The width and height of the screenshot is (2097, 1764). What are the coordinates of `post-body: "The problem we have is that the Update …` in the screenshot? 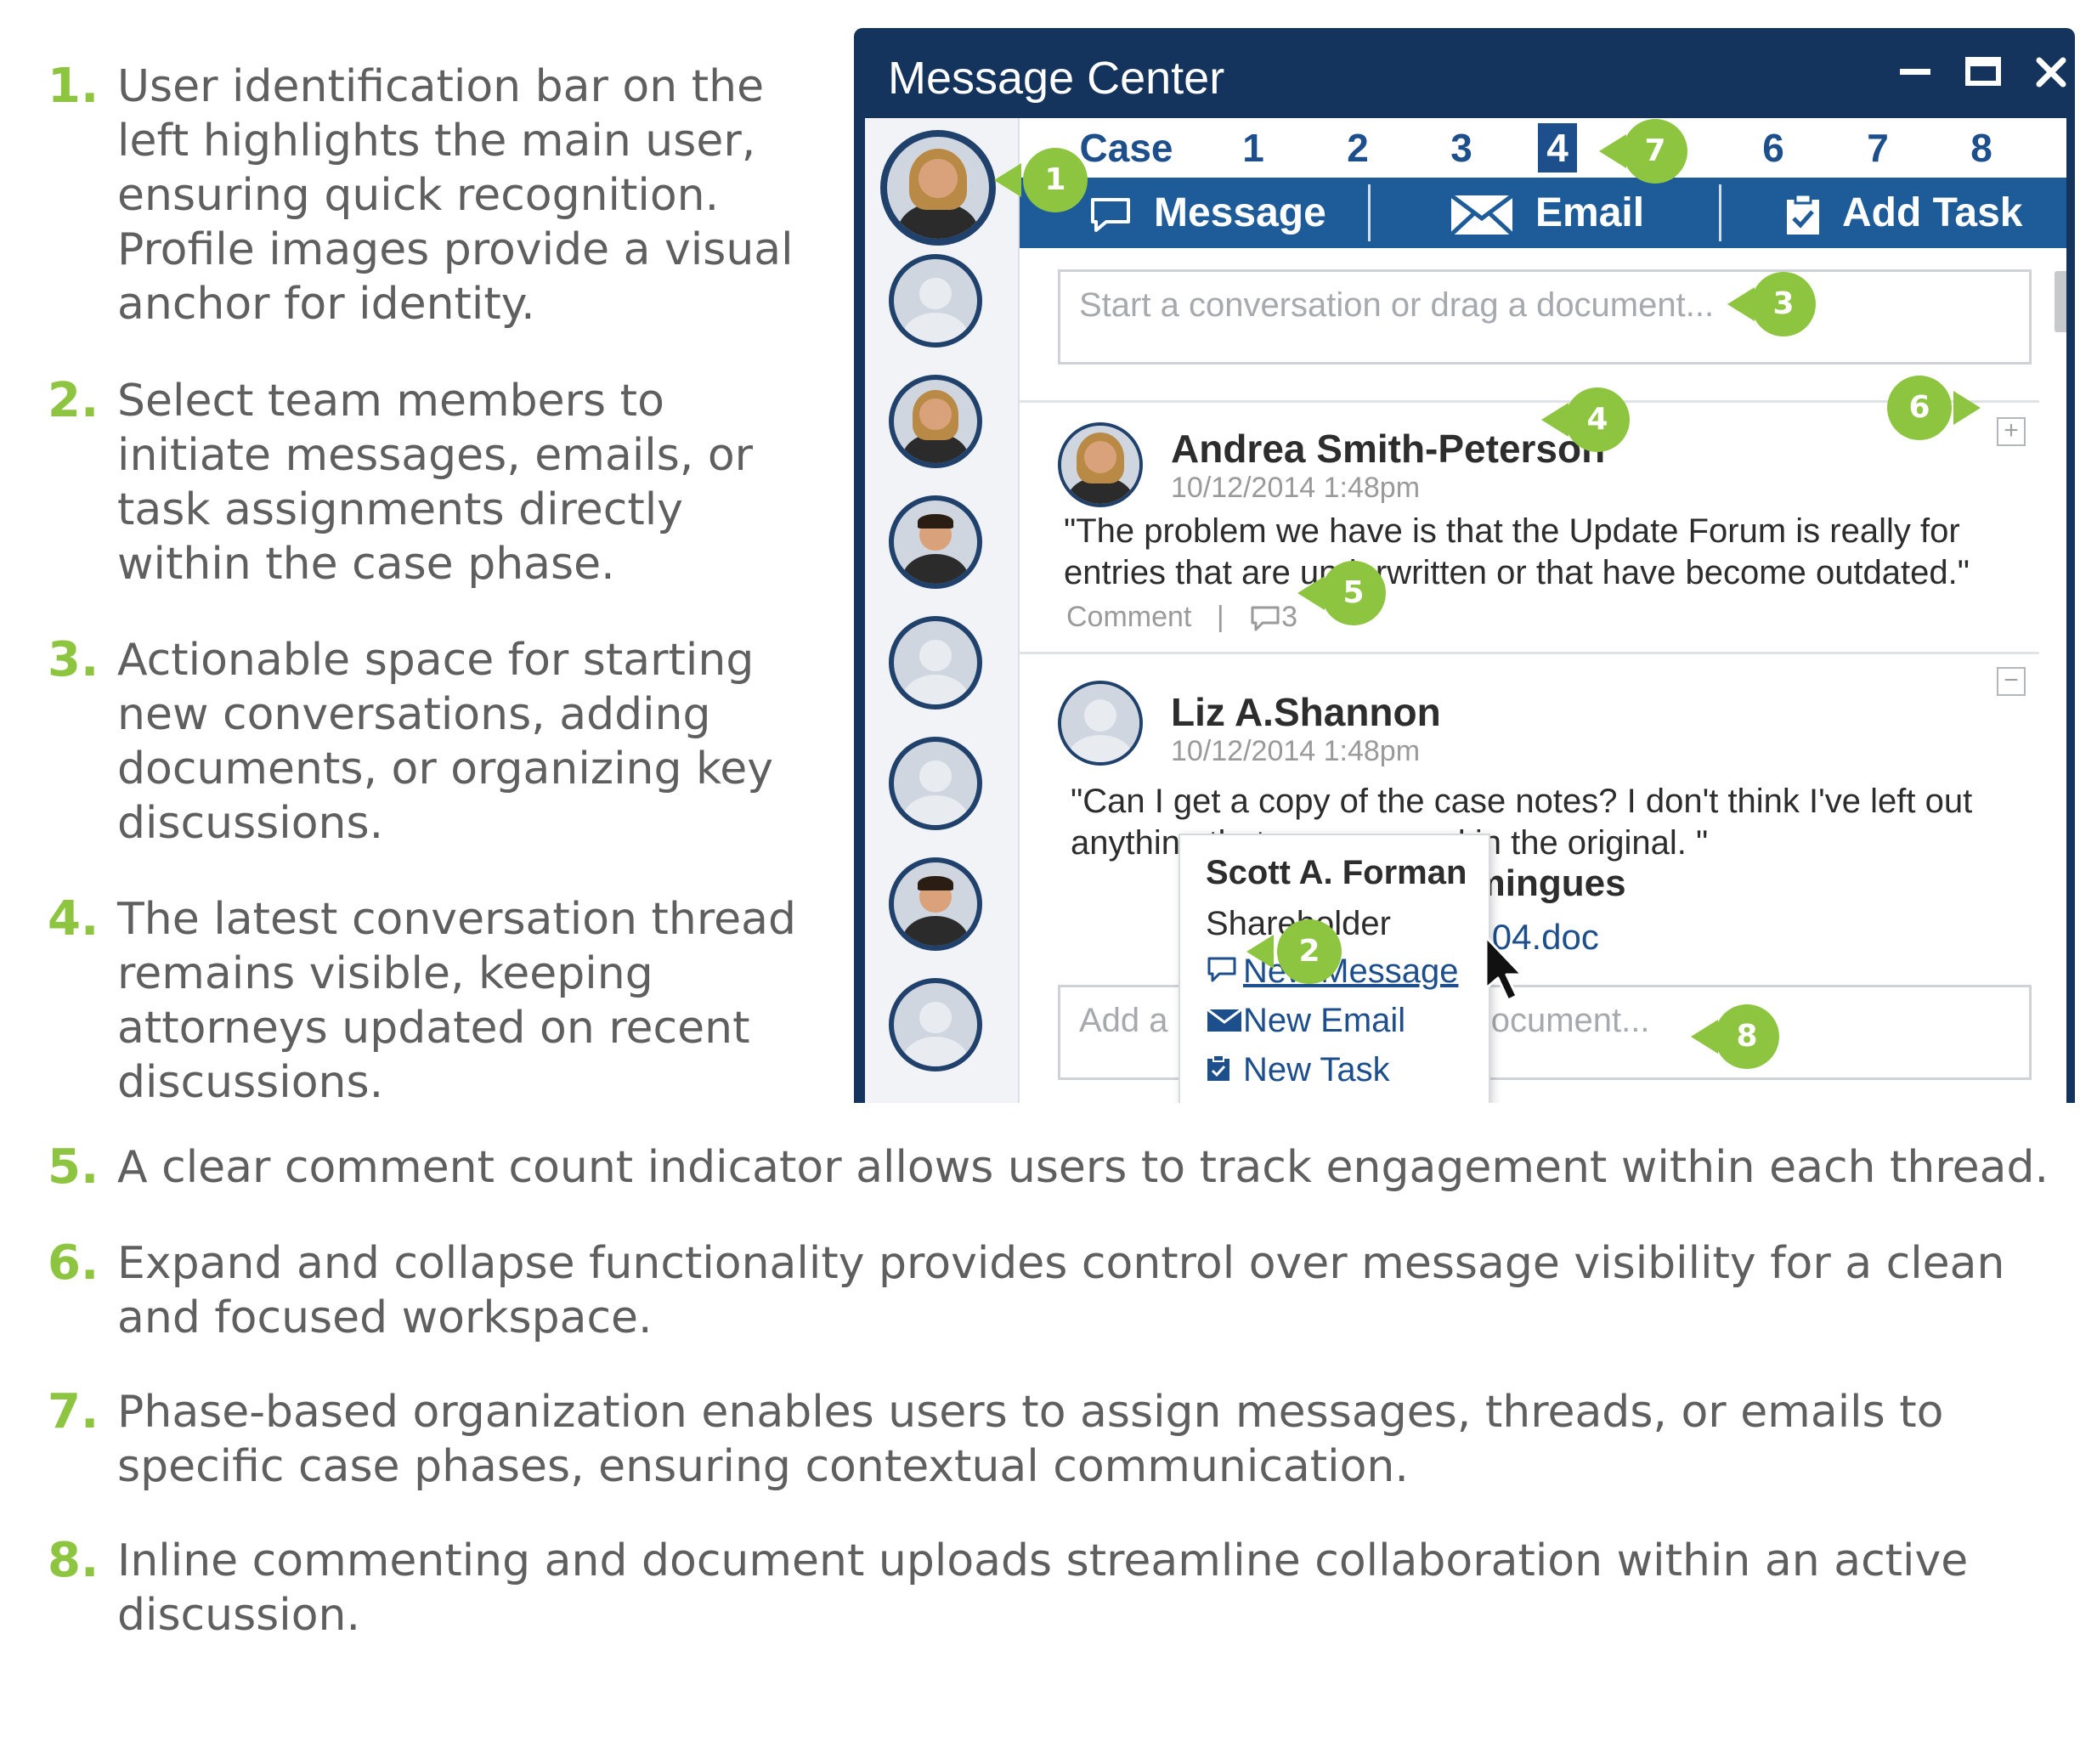 It's located at (1517, 551).